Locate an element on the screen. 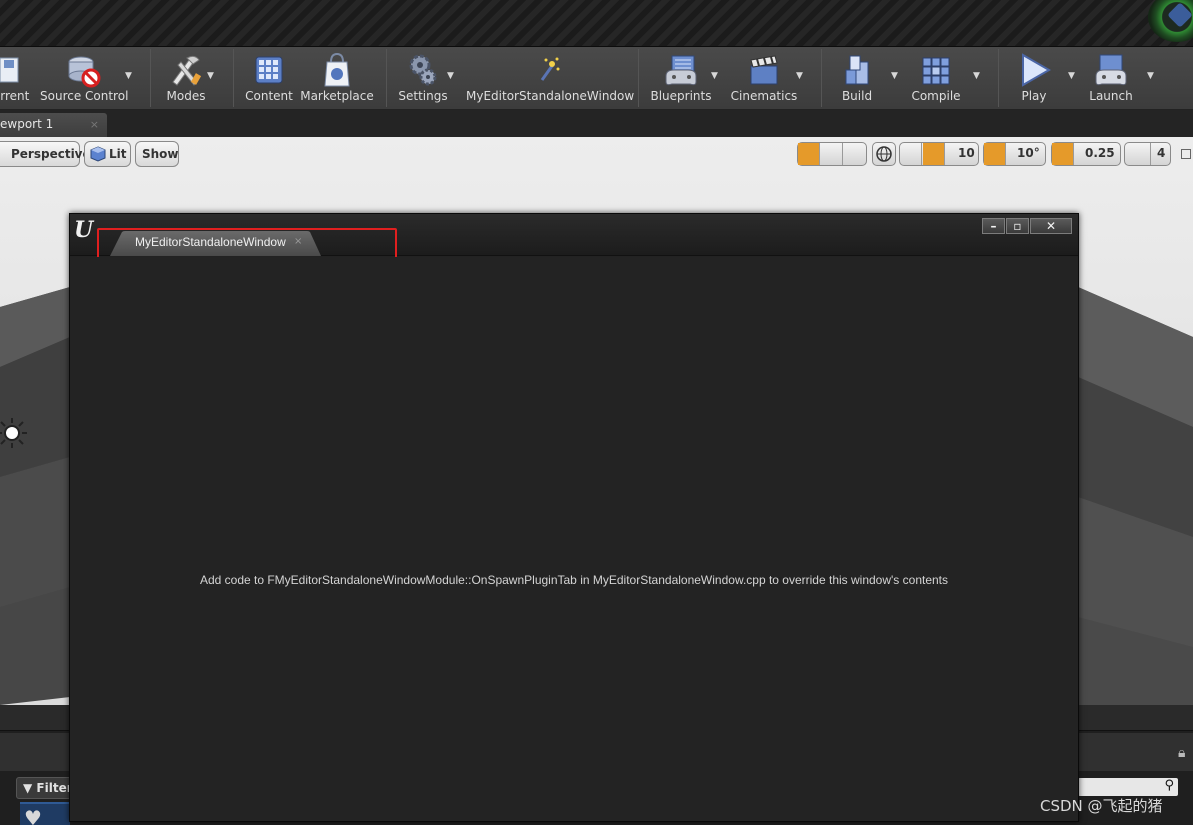 The height and width of the screenshot is (825, 1193). content-button: Content is located at coordinates (269, 78).